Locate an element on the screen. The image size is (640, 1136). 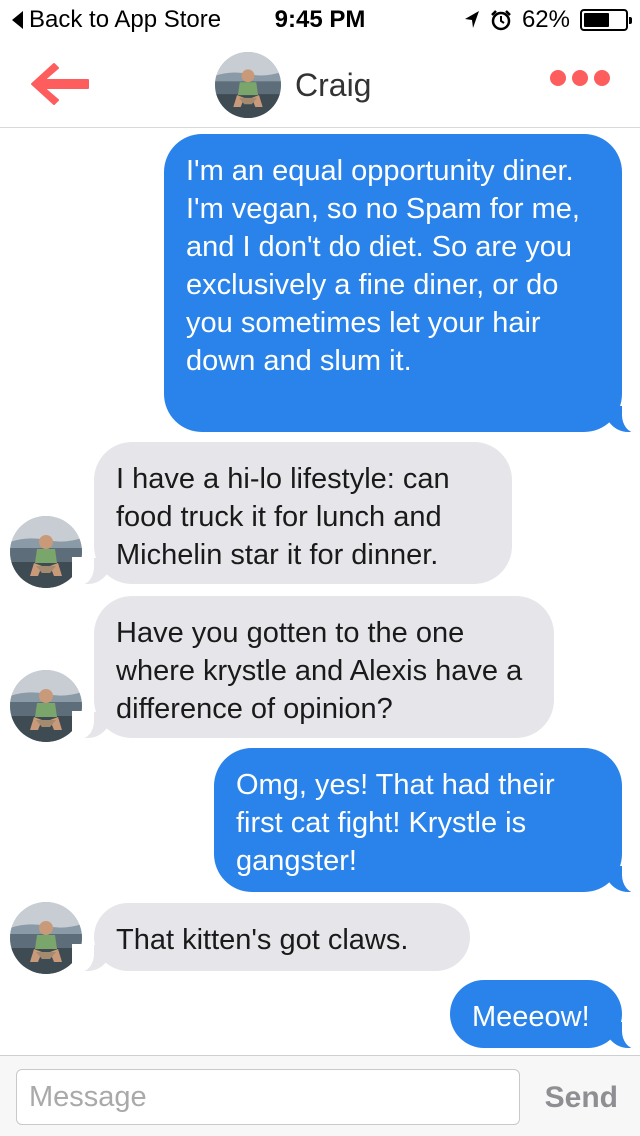
message-input is located at coordinates (268, 1097).